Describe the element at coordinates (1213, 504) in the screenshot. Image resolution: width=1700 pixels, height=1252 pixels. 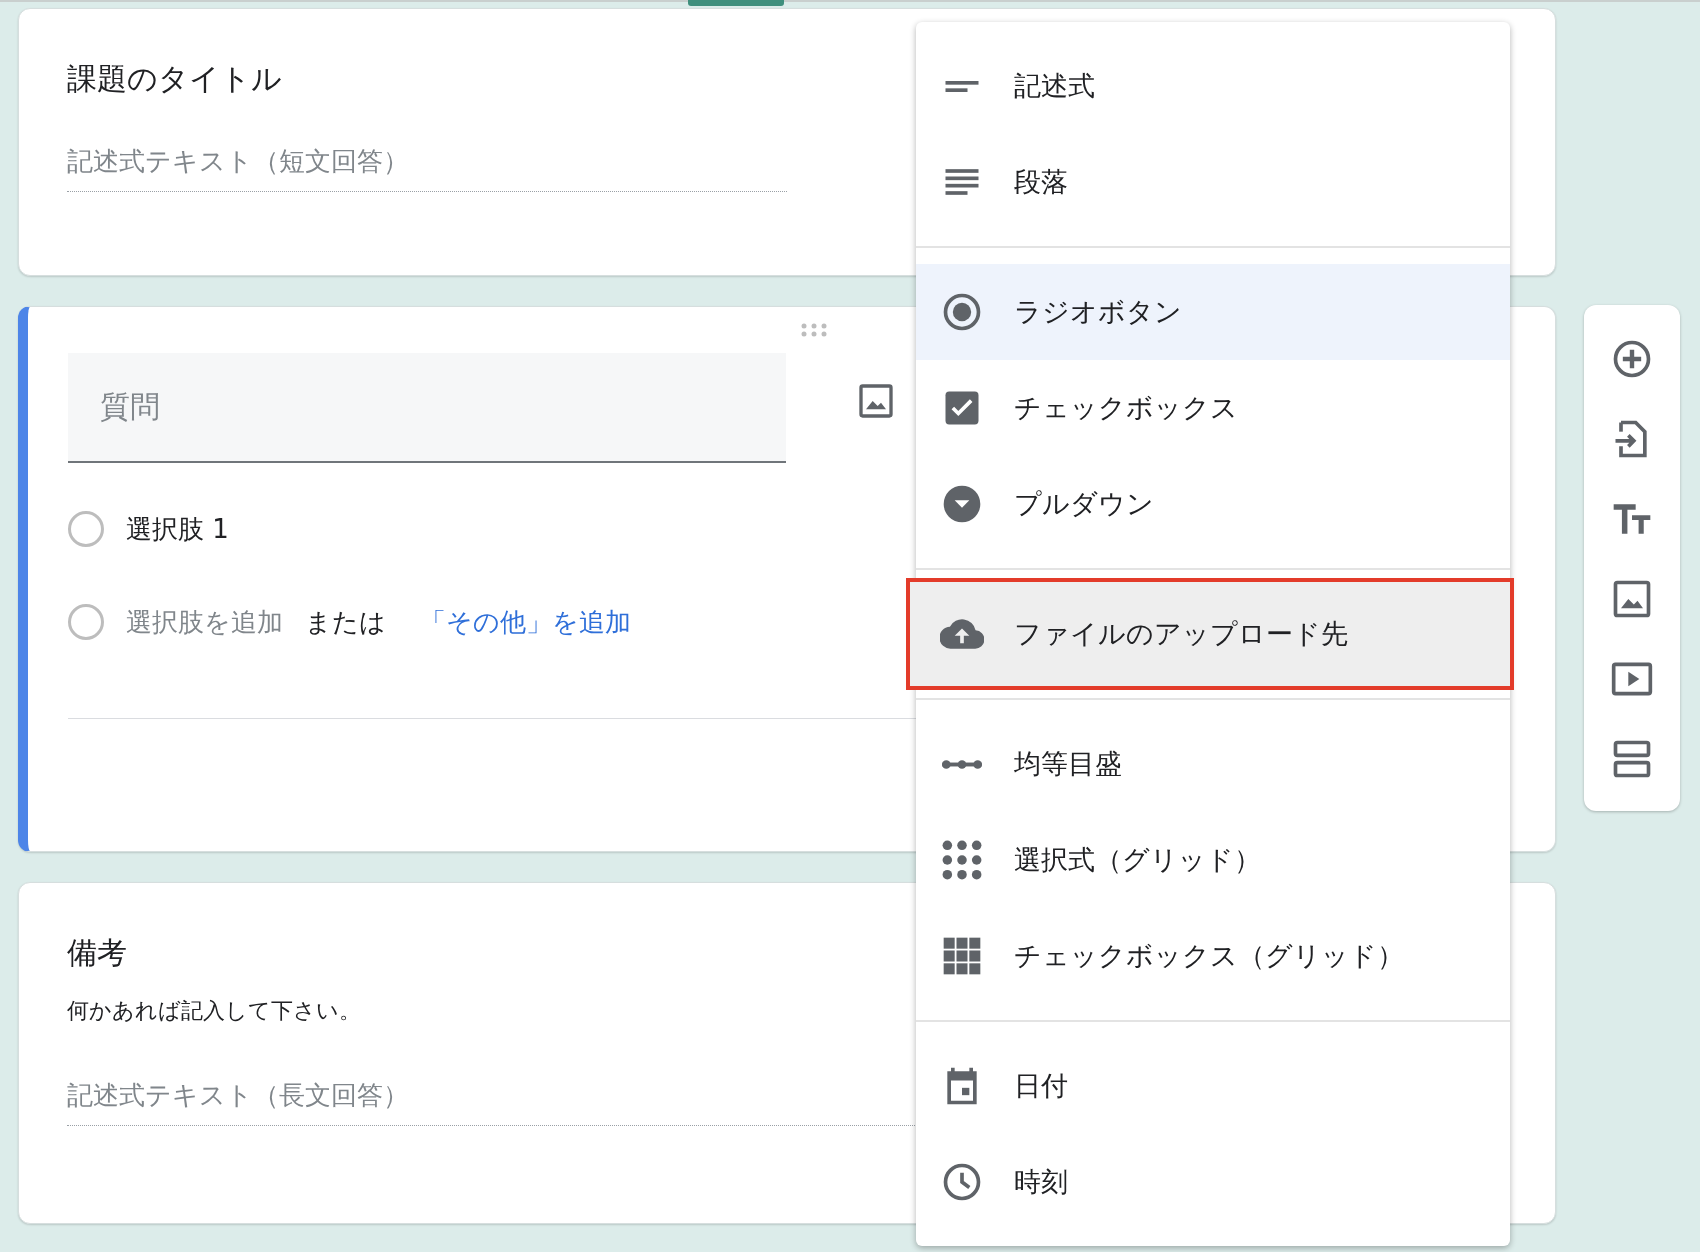
I see `menu-item: プルダウン` at that location.